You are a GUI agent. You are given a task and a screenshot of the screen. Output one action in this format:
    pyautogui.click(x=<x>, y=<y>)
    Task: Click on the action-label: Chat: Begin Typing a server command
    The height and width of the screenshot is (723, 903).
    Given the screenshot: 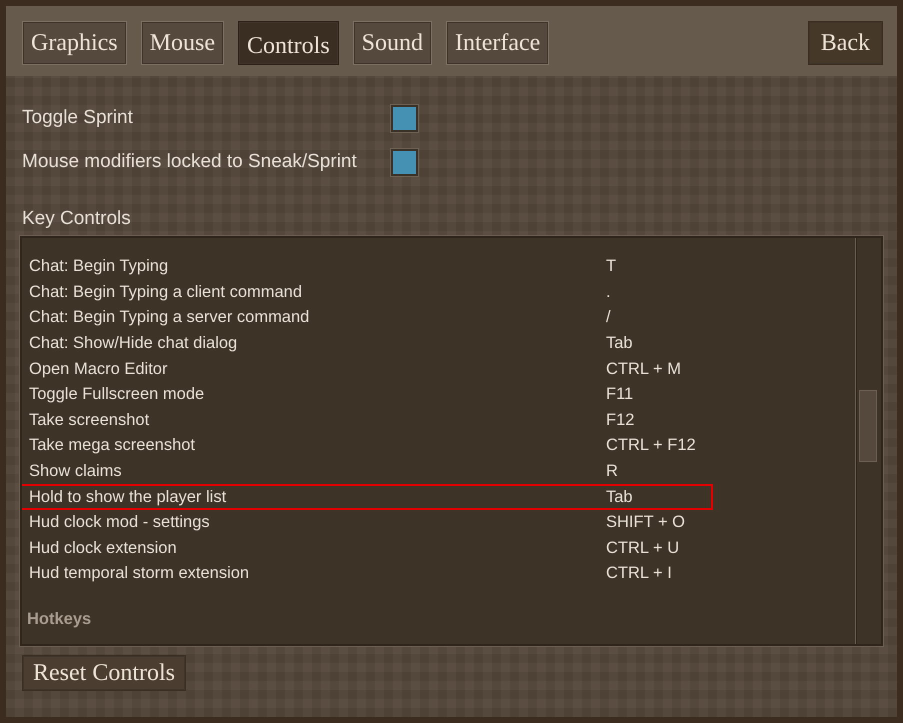 What is the action you would take?
    pyautogui.click(x=169, y=318)
    